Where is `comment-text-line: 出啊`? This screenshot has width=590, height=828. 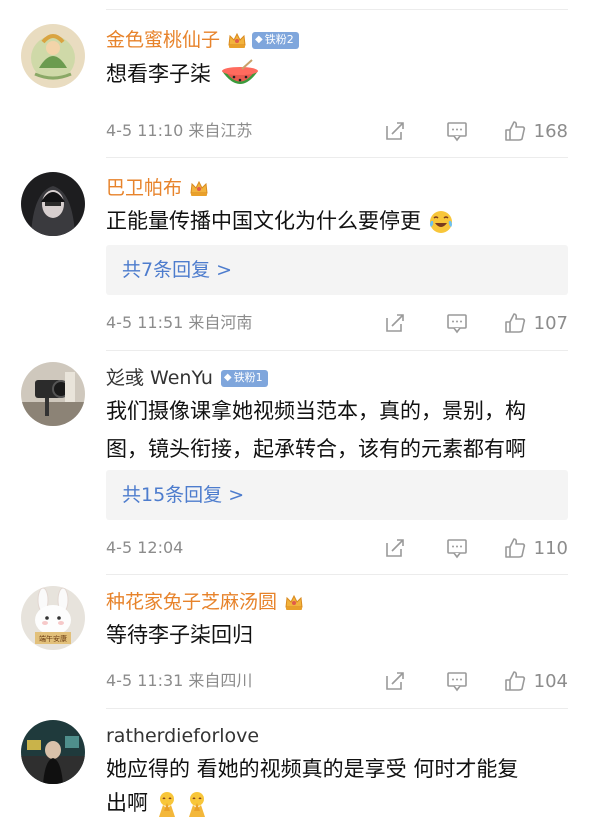 comment-text-line: 出啊 is located at coordinates (337, 803).